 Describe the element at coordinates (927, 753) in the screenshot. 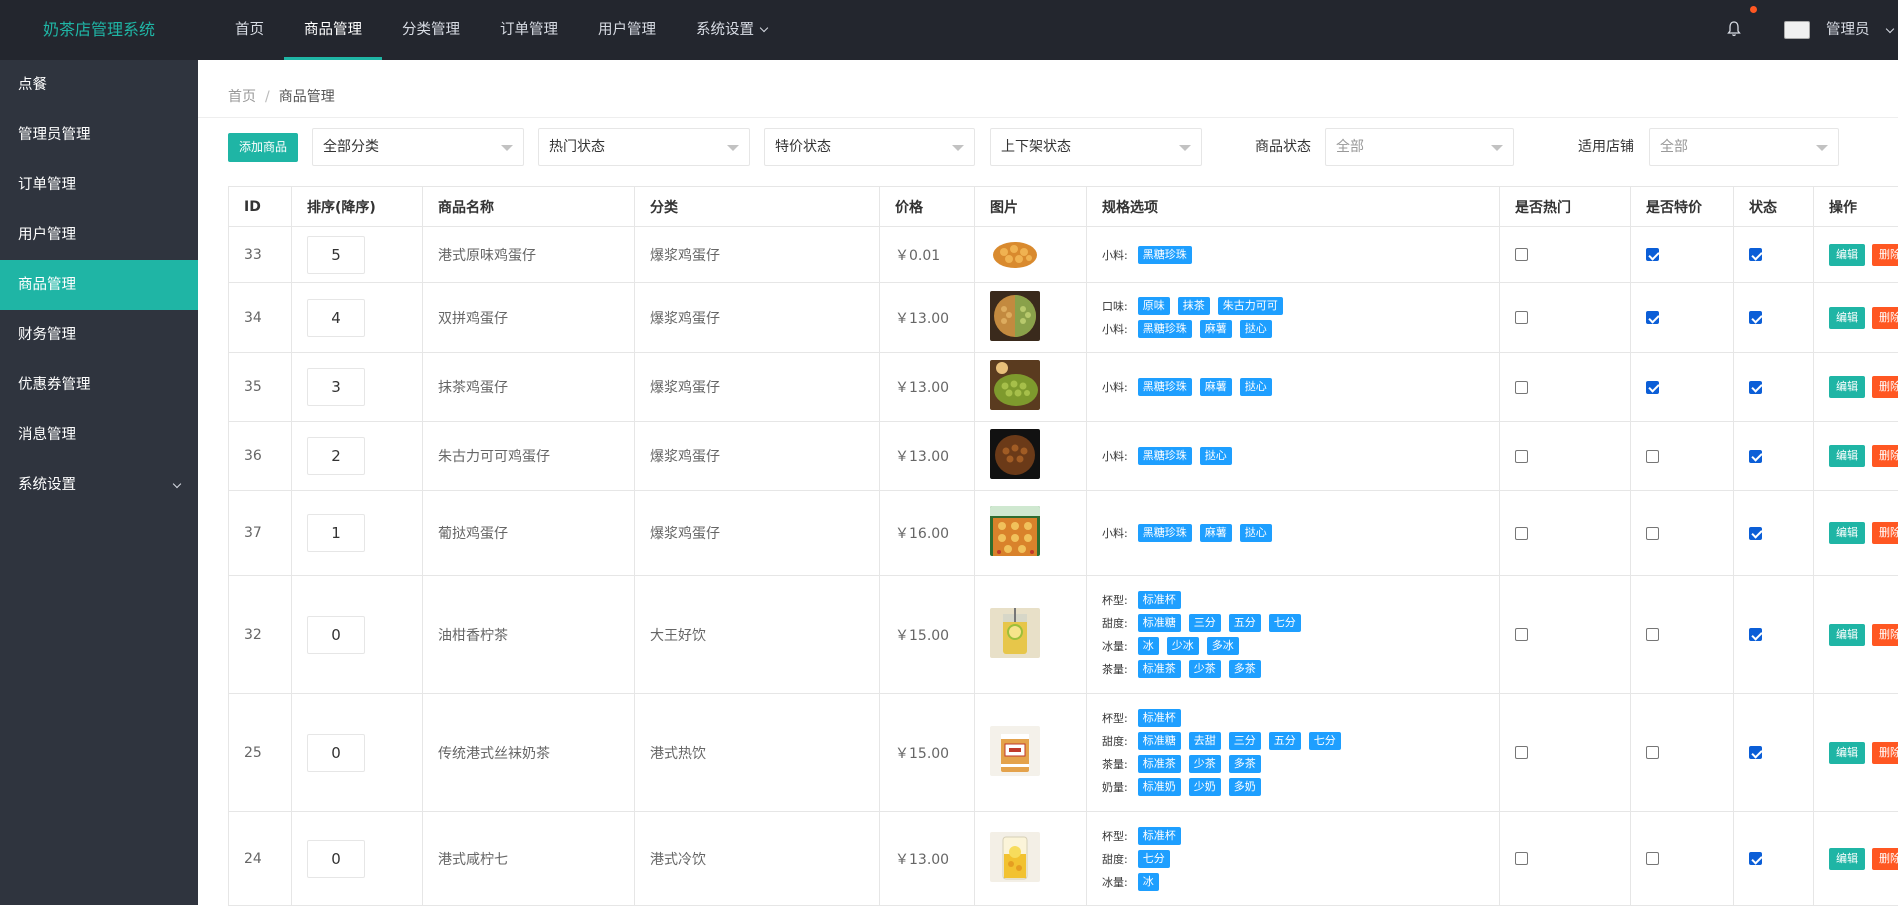

I see `cell-price: ￥15.00` at that location.